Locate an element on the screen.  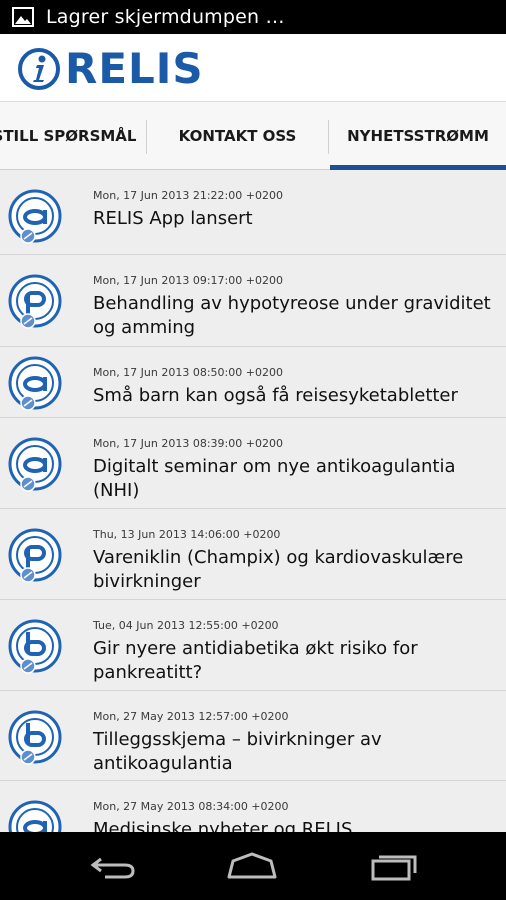
tab-label: NYHETSSTRØMM is located at coordinates (418, 136).